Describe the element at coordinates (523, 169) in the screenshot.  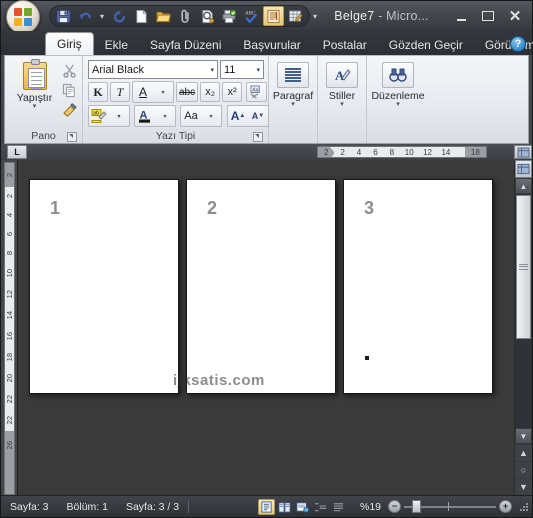
I see `split-window-button` at that location.